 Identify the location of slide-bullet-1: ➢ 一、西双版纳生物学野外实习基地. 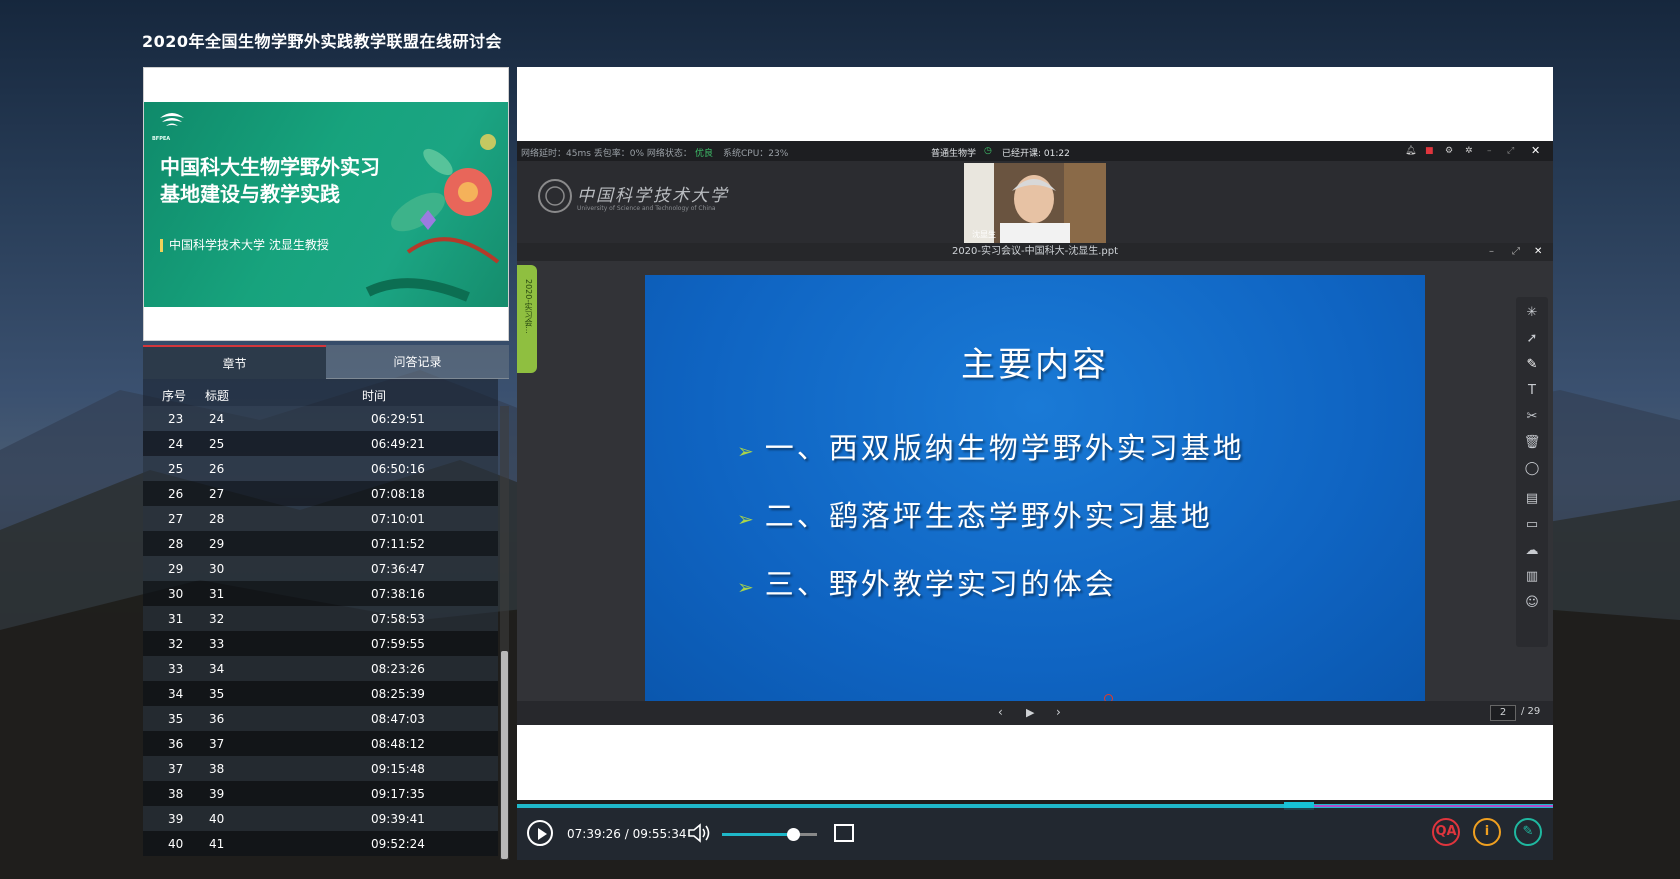
(991, 446).